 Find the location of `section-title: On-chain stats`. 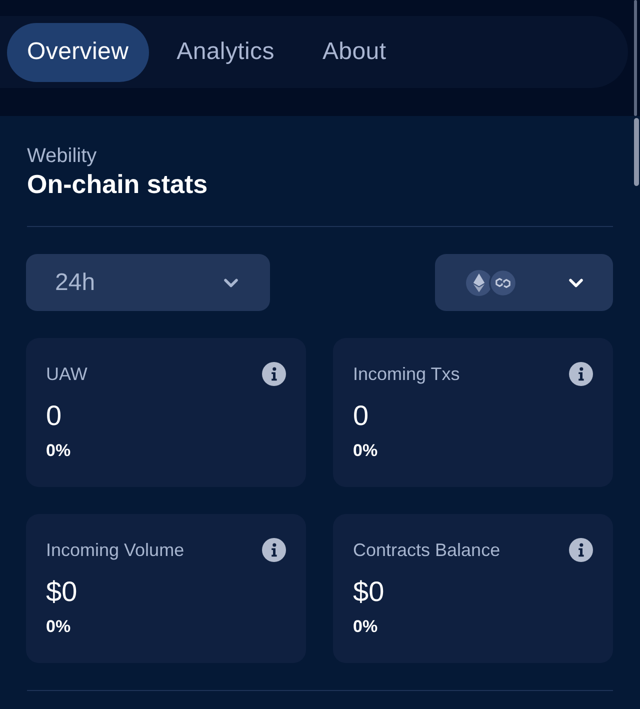

section-title: On-chain stats is located at coordinates (117, 184).